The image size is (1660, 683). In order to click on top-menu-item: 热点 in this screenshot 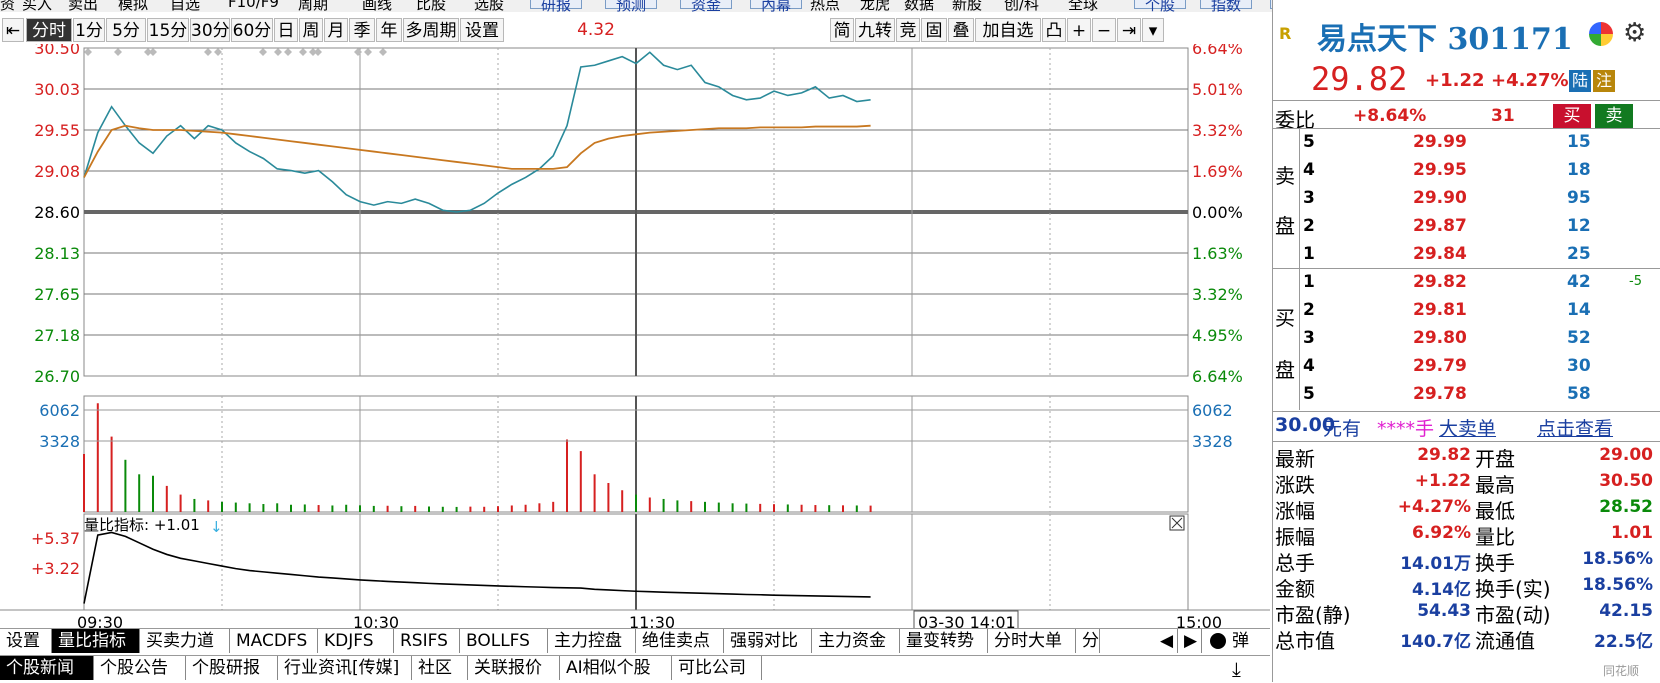, I will do `click(825, 6)`.